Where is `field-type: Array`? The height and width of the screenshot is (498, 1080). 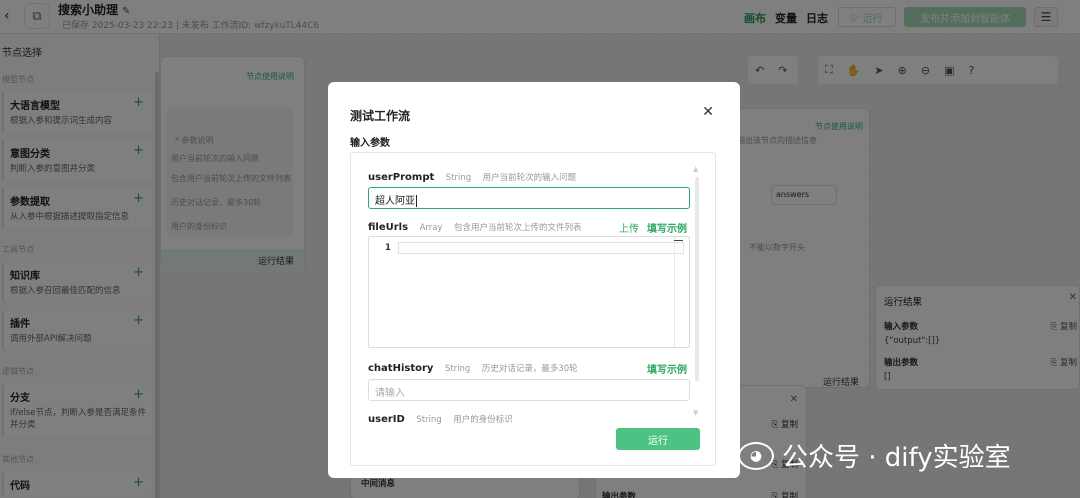 field-type: Array is located at coordinates (431, 228).